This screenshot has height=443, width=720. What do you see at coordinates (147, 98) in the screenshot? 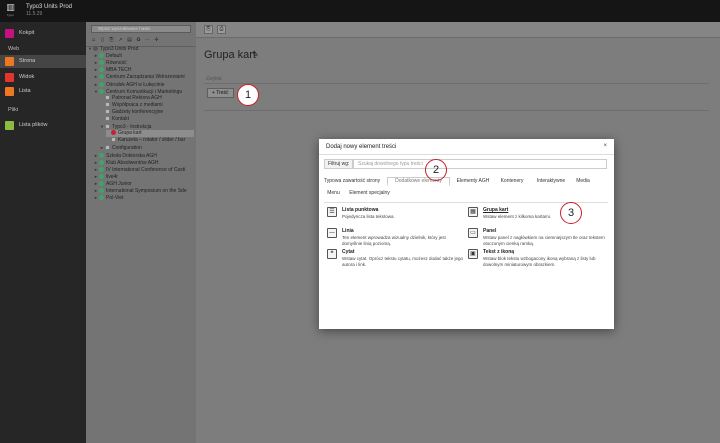
I see `tree-item: Patronat Rektora AGH` at bounding box center [147, 98].